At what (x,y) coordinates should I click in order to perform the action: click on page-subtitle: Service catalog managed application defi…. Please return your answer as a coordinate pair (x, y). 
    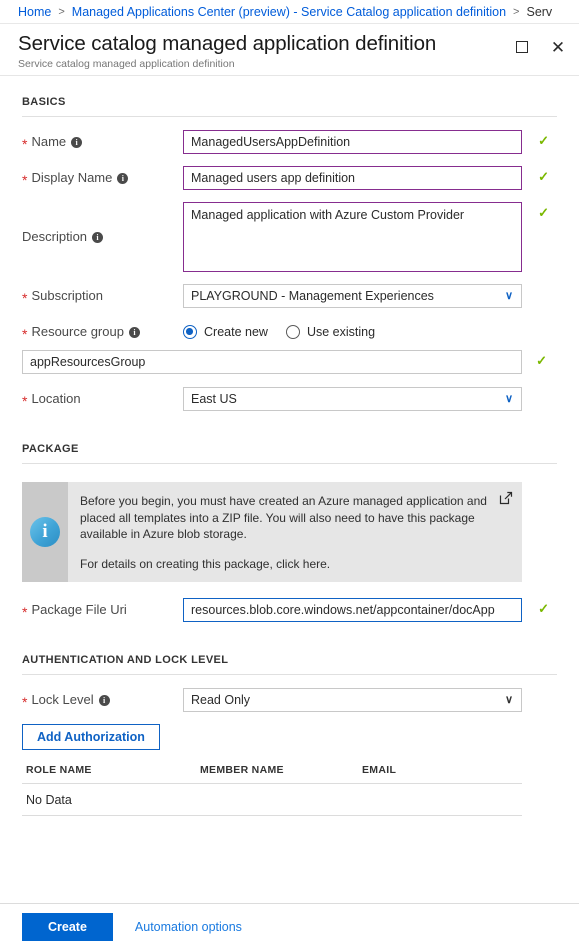
    Looking at the image, I should click on (126, 64).